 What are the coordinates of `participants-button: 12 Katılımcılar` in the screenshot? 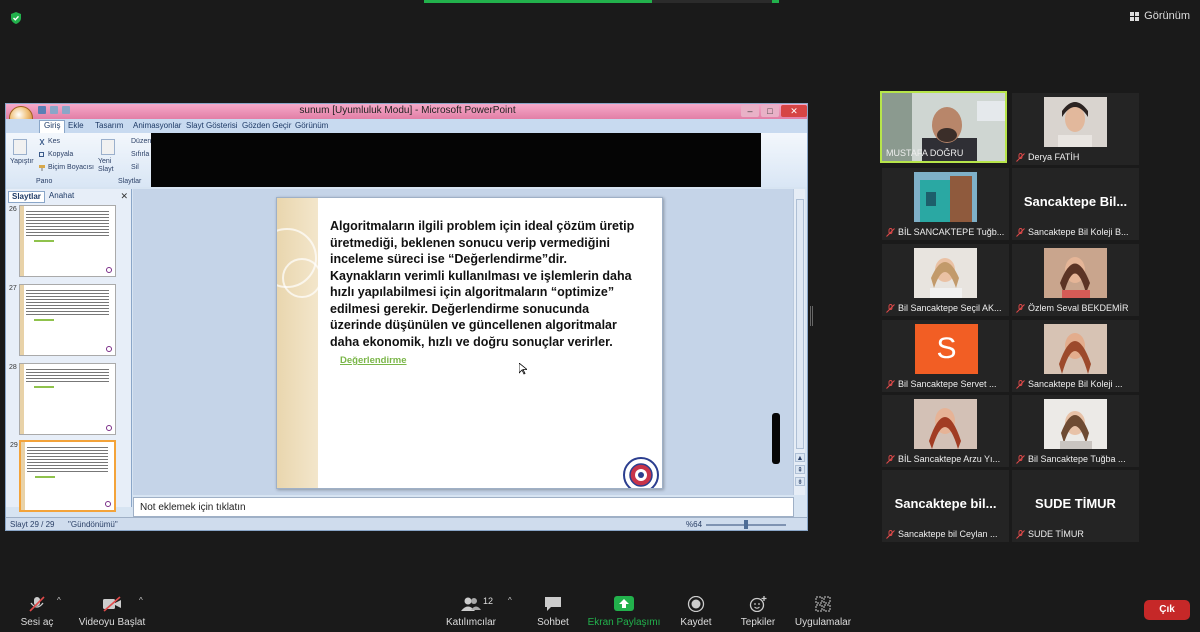 It's located at (471, 610).